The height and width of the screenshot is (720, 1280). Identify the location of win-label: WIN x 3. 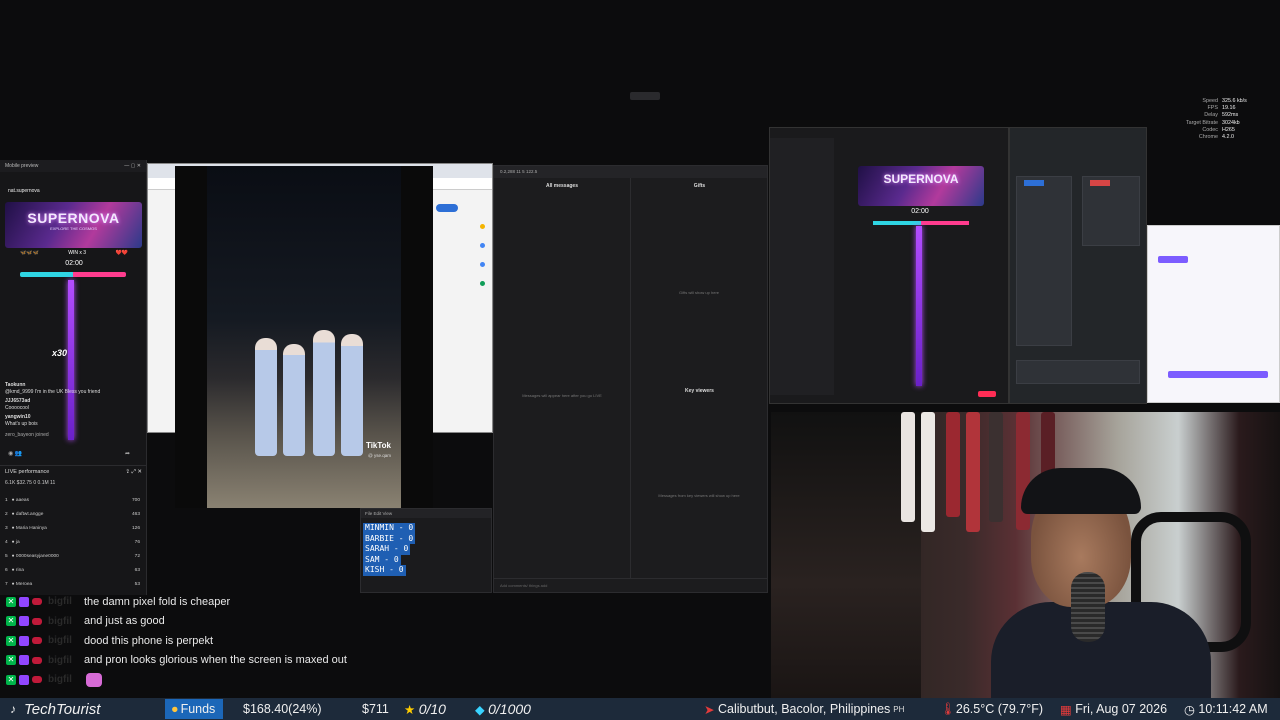
(77, 253).